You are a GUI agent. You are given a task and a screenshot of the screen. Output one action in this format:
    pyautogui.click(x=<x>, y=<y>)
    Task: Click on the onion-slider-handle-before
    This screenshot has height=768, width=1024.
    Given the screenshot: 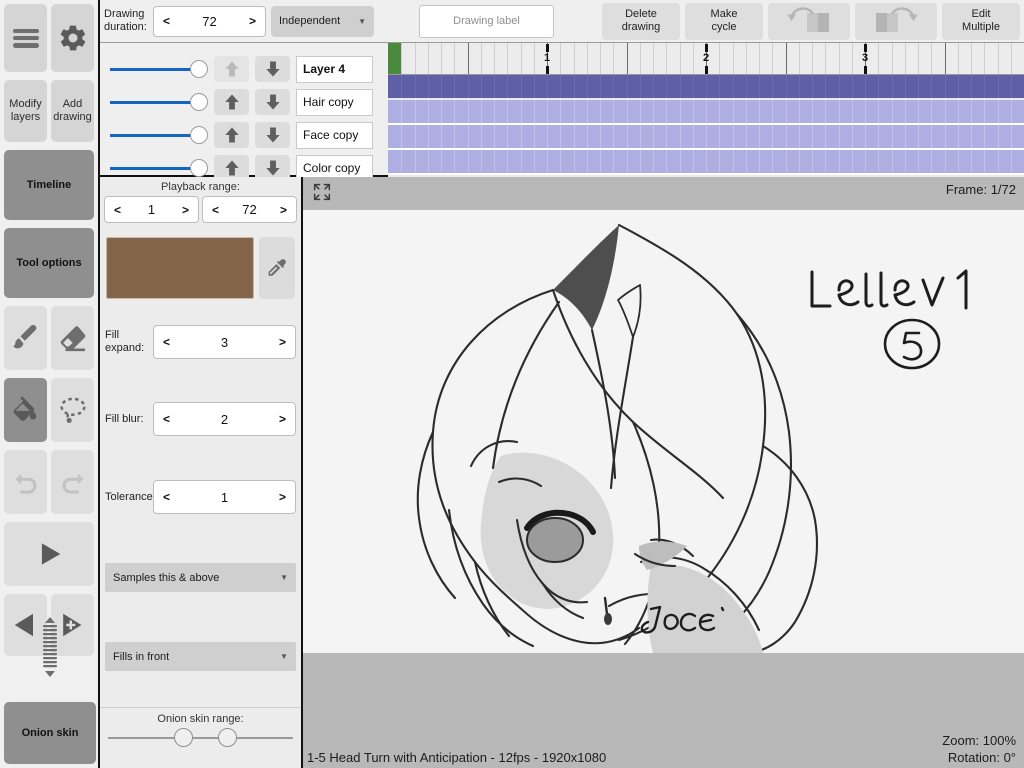 What is the action you would take?
    pyautogui.click(x=183, y=737)
    